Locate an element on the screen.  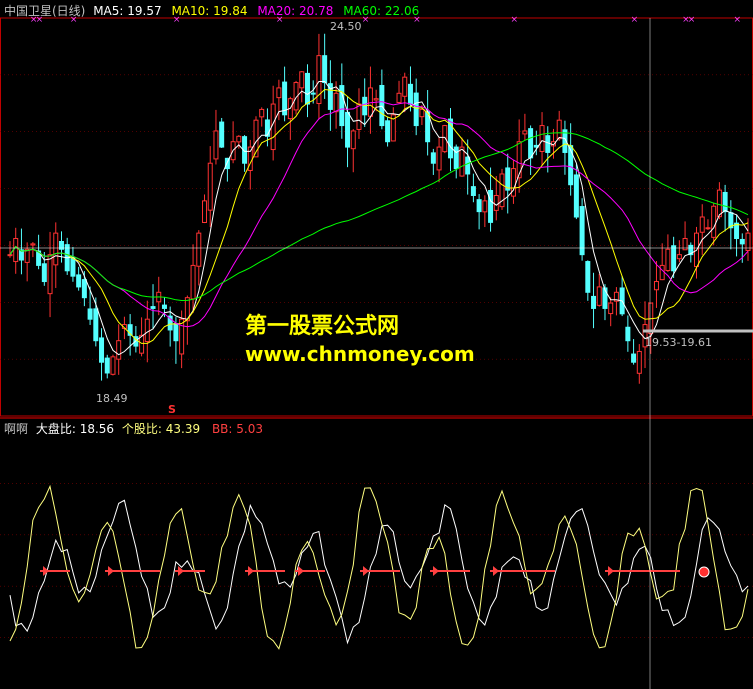
bb-dot is located at coordinates (704, 572).